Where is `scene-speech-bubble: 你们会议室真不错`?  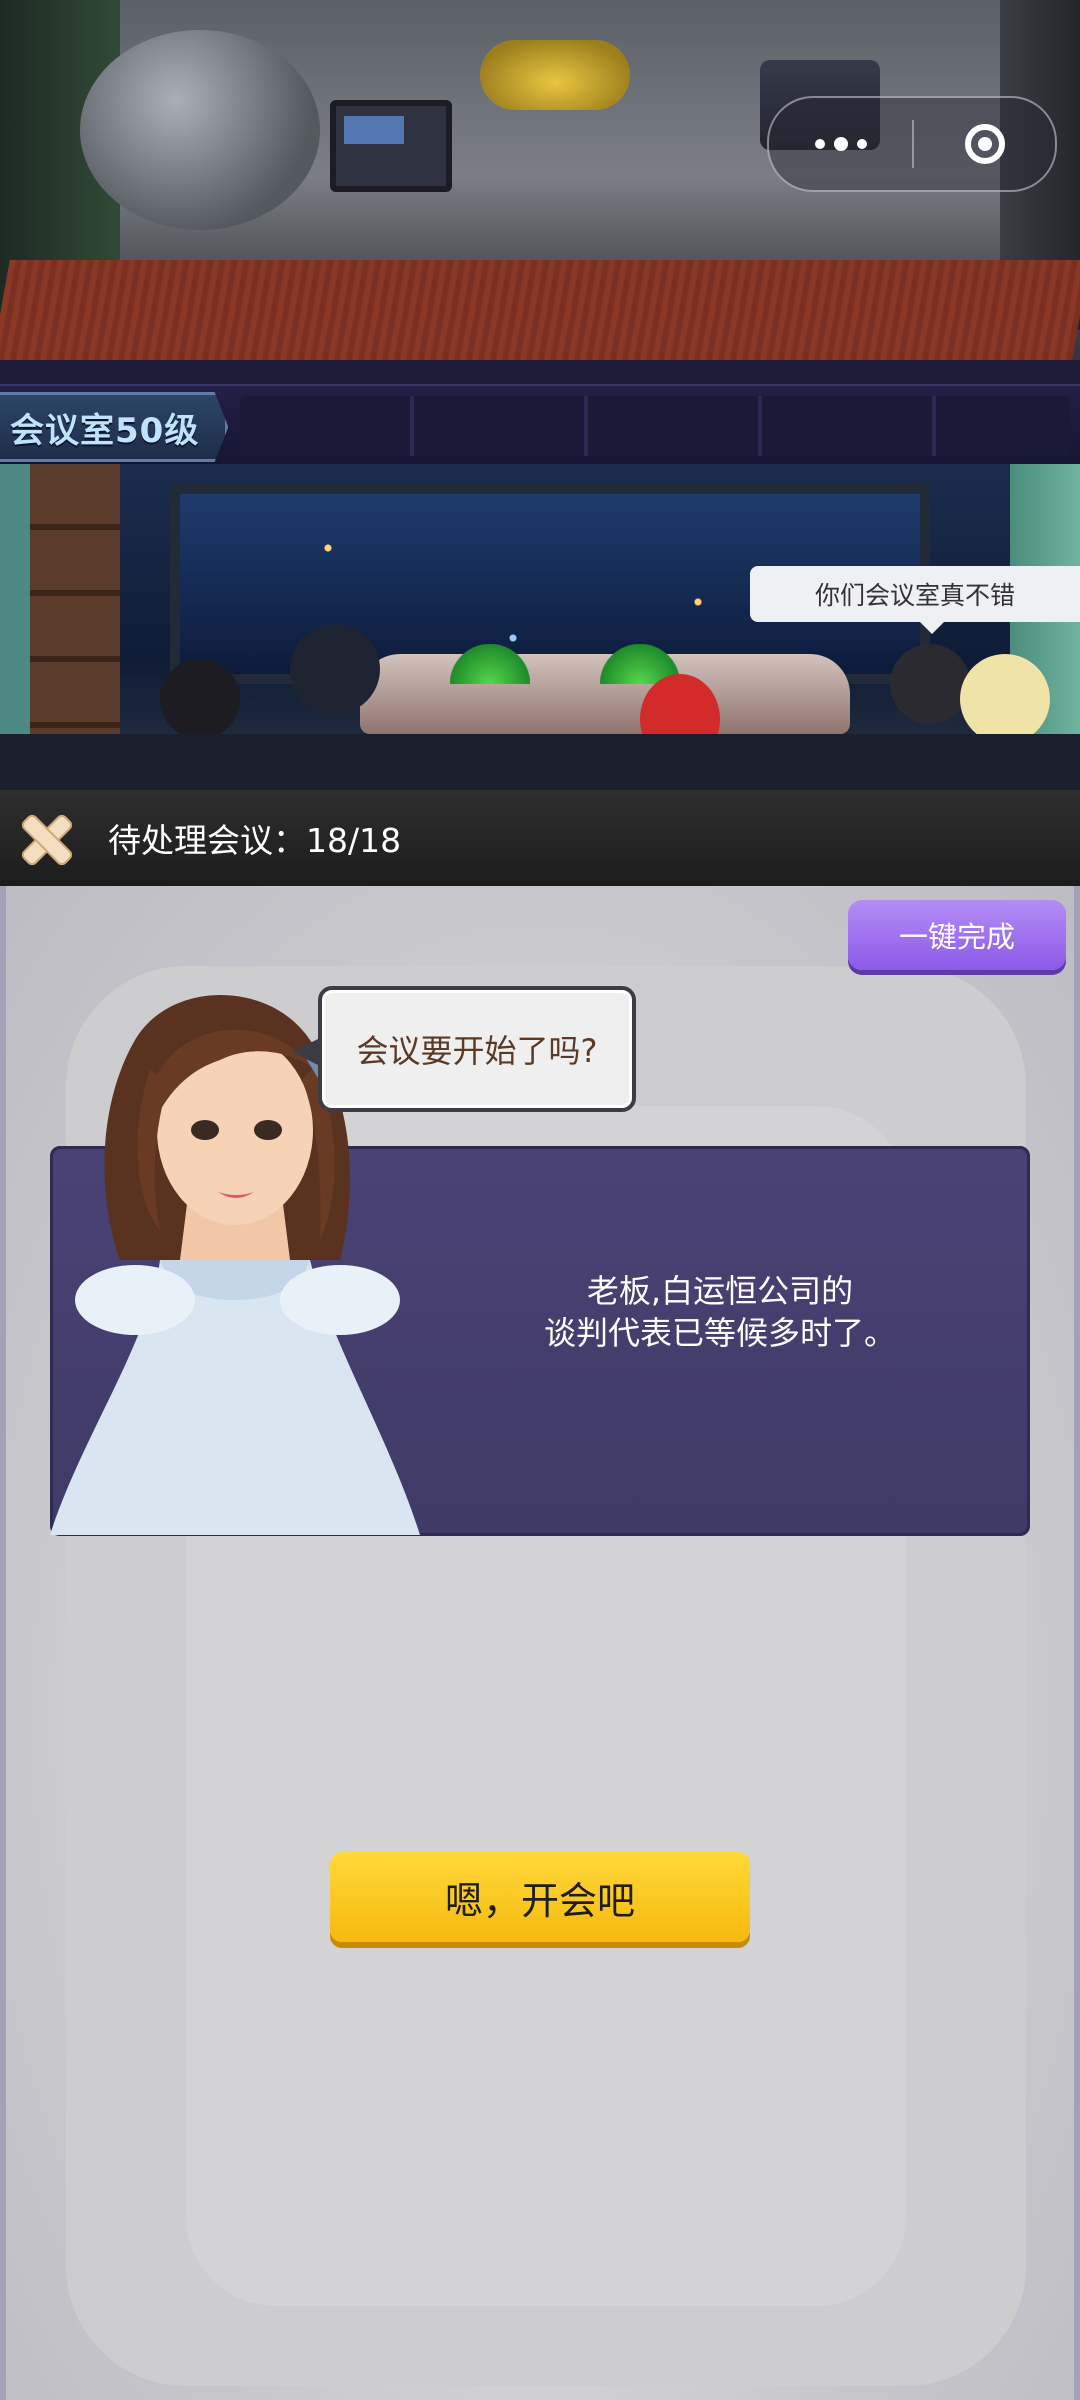
scene-speech-bubble: 你们会议室真不错 is located at coordinates (915, 600).